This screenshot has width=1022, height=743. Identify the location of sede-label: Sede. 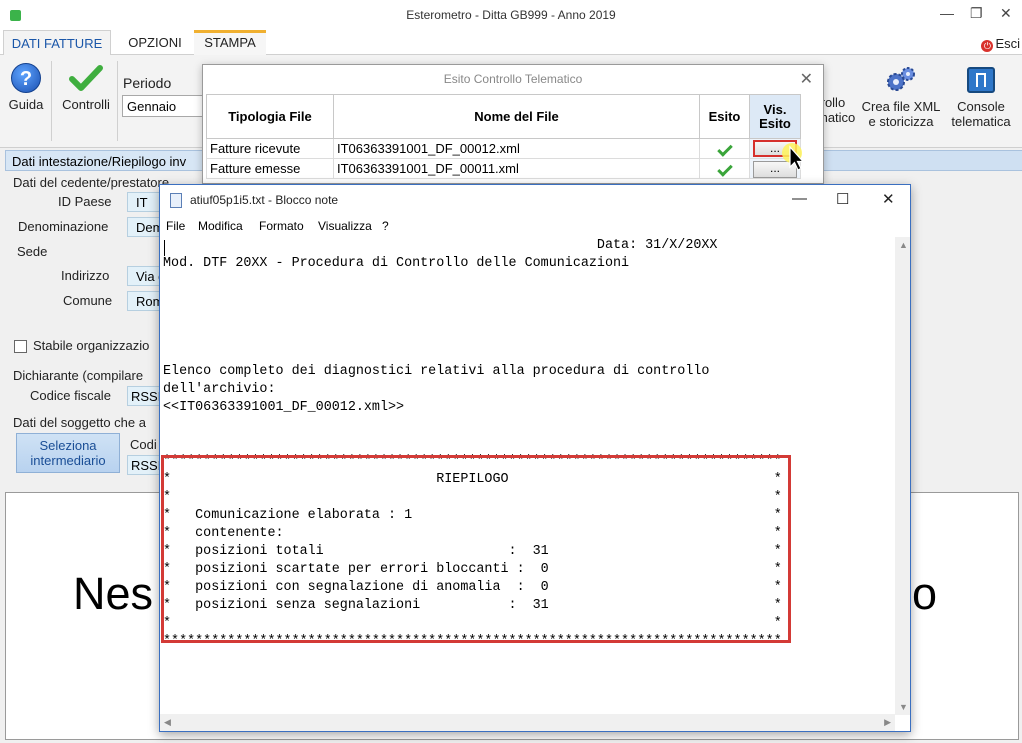
(32, 251).